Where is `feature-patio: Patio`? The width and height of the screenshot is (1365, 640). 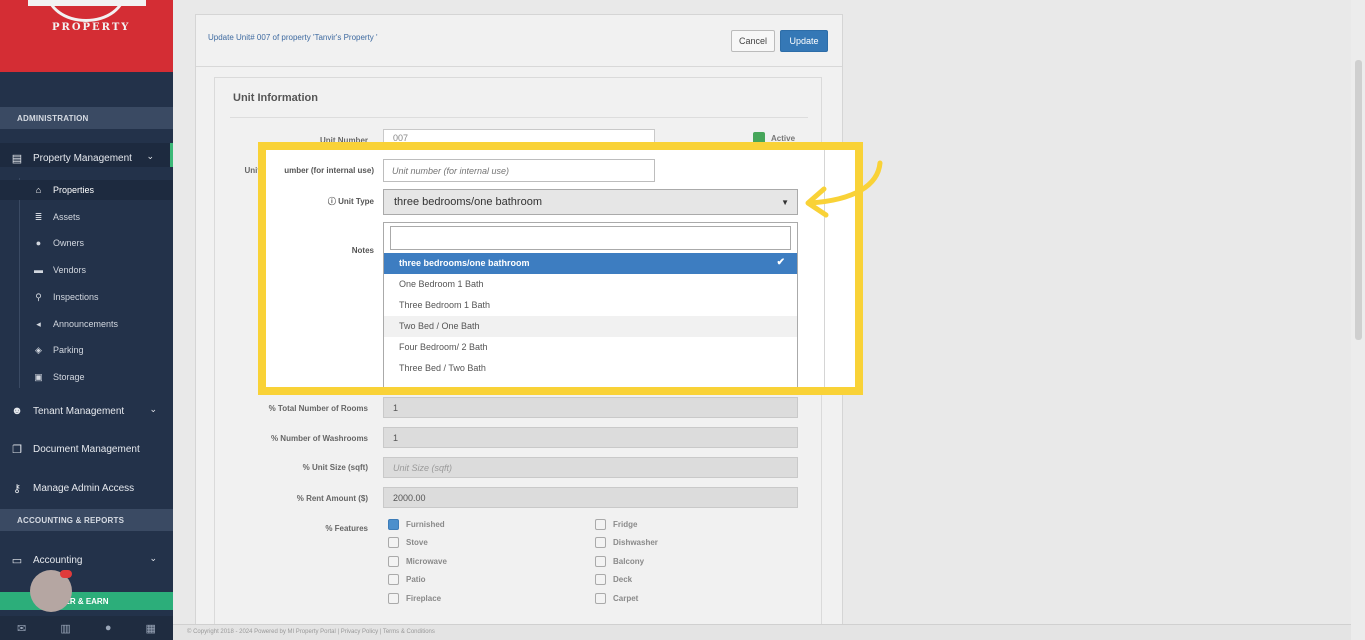
feature-patio: Patio is located at coordinates (407, 579).